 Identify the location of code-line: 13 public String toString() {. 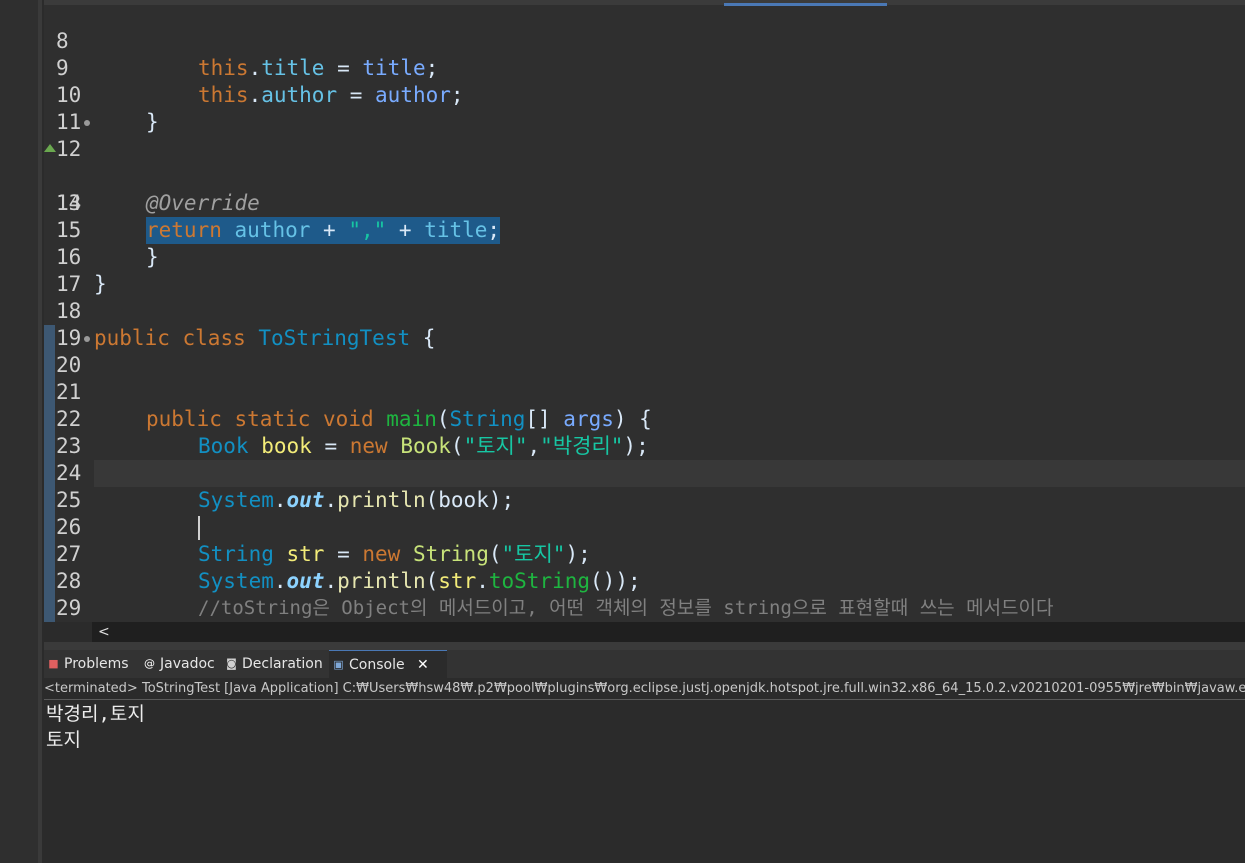
(644, 189).